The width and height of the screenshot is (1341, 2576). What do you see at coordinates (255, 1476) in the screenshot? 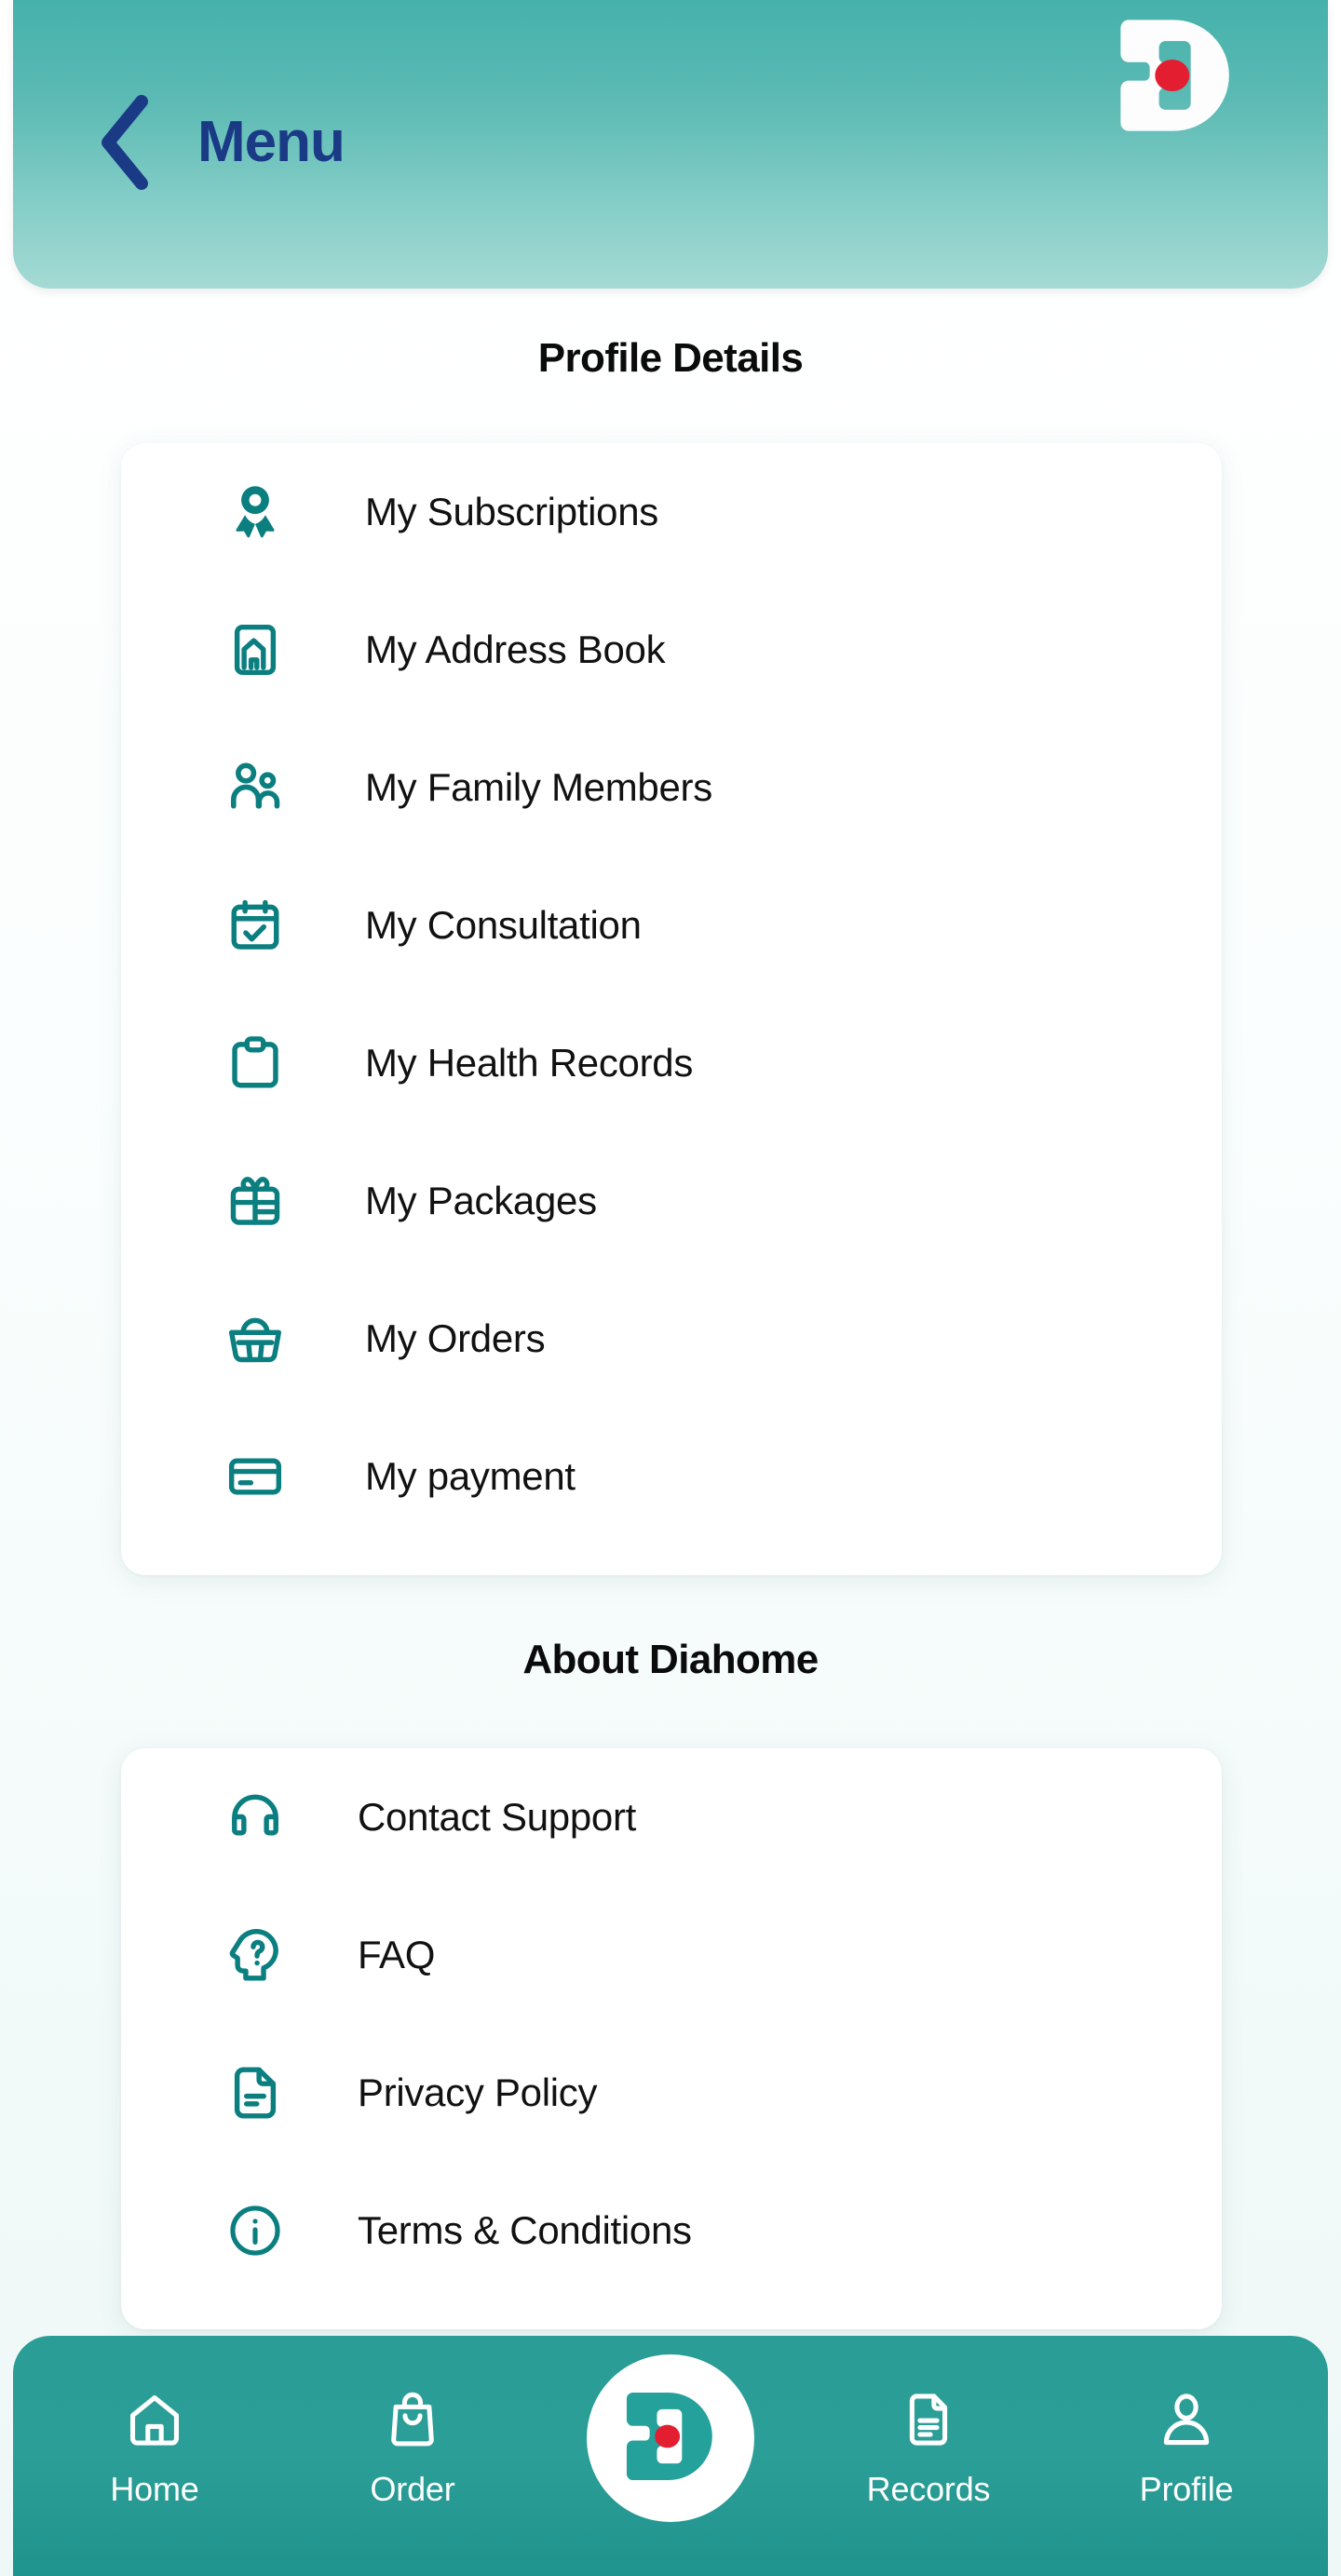
I see `credit-card-icon` at bounding box center [255, 1476].